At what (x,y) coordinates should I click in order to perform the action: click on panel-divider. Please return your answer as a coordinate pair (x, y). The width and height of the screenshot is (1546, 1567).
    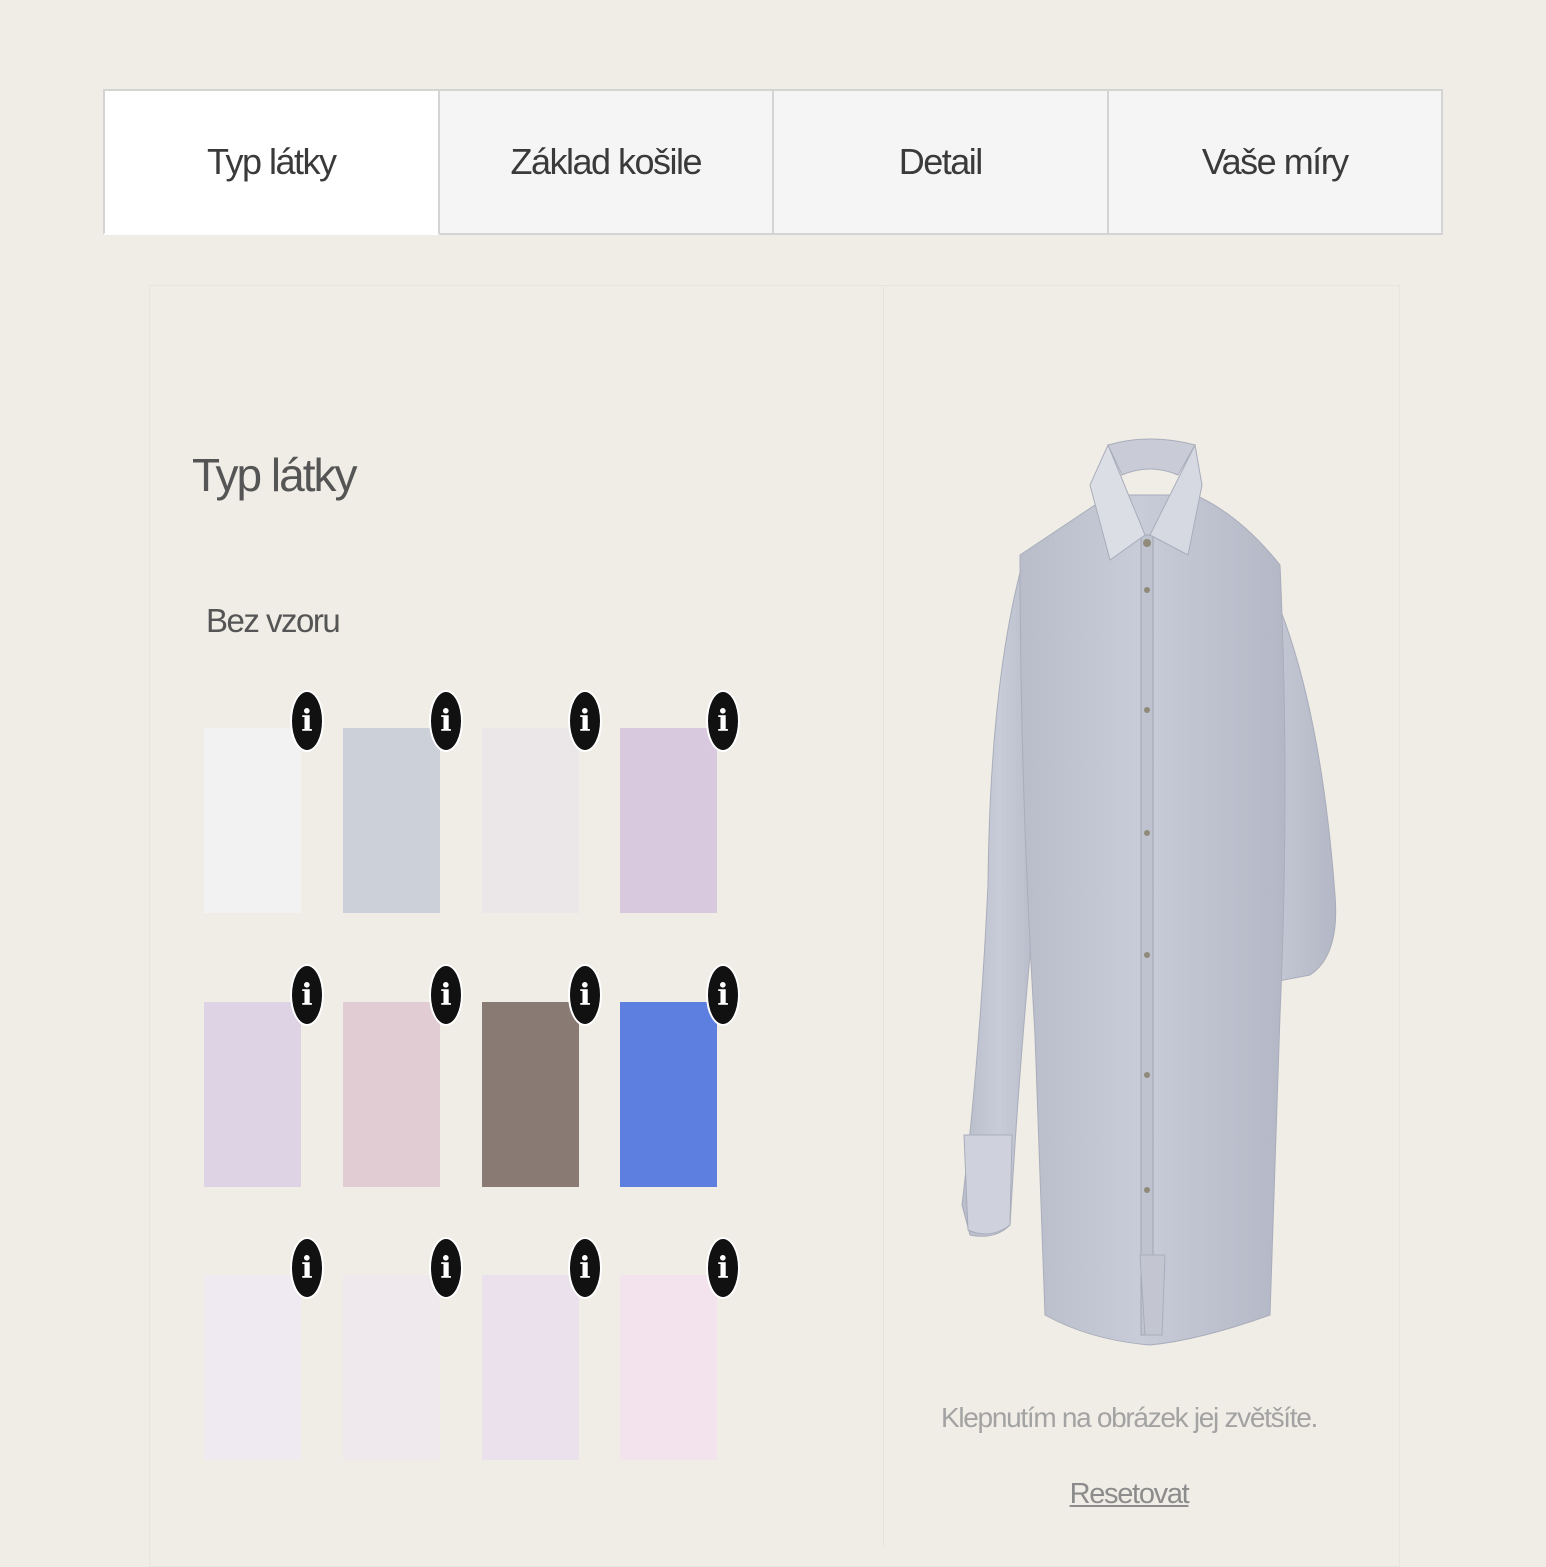
    Looking at the image, I should click on (883, 917).